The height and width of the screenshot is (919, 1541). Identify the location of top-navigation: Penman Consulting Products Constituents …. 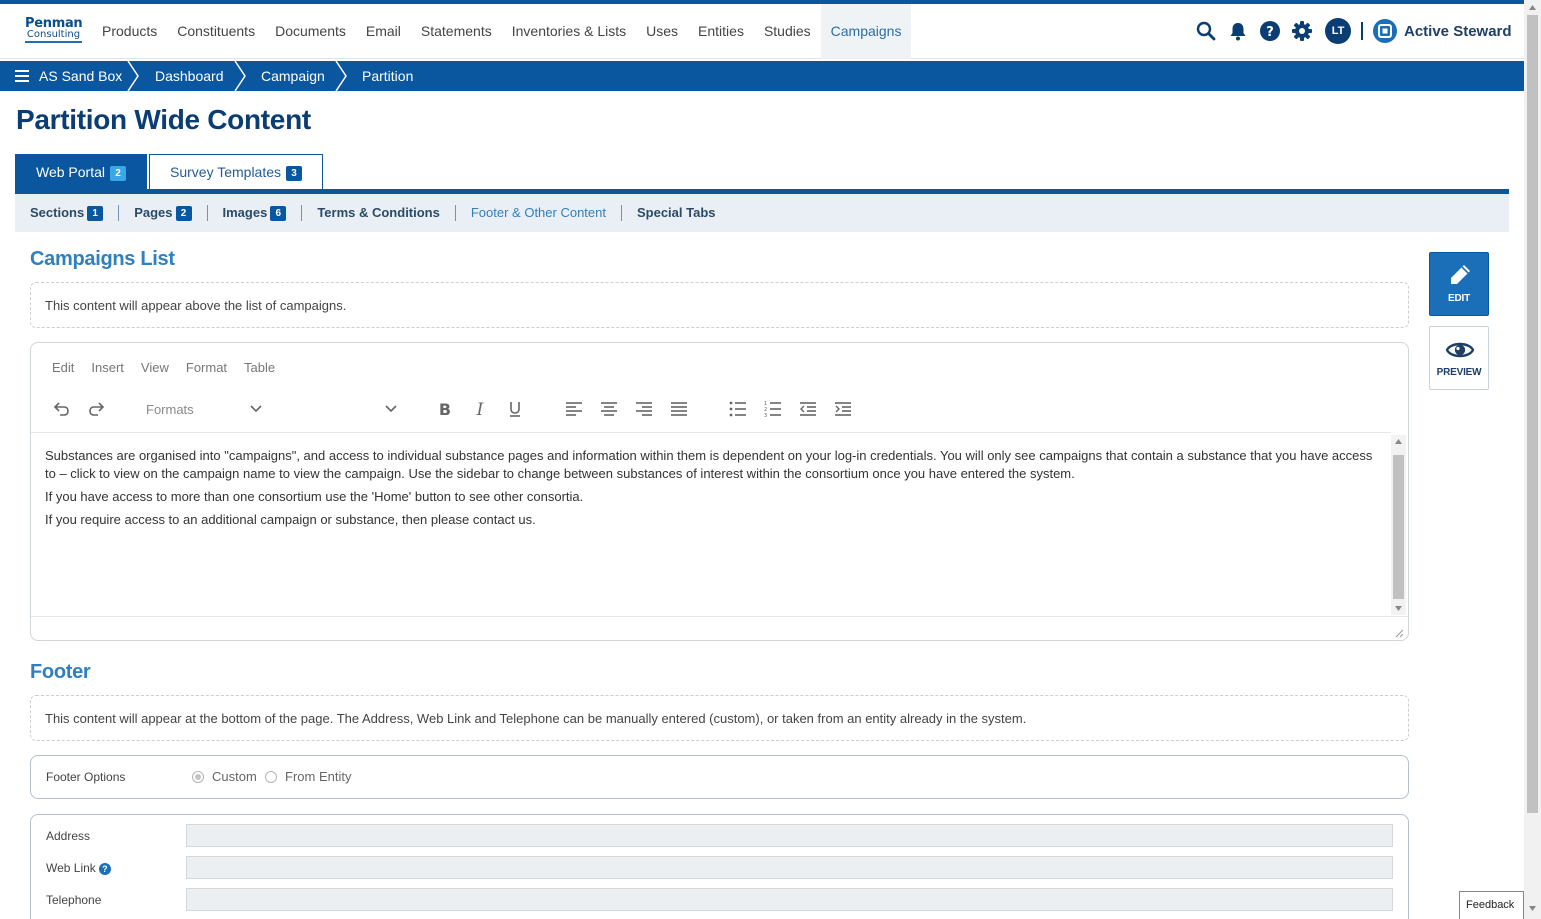
(762, 31).